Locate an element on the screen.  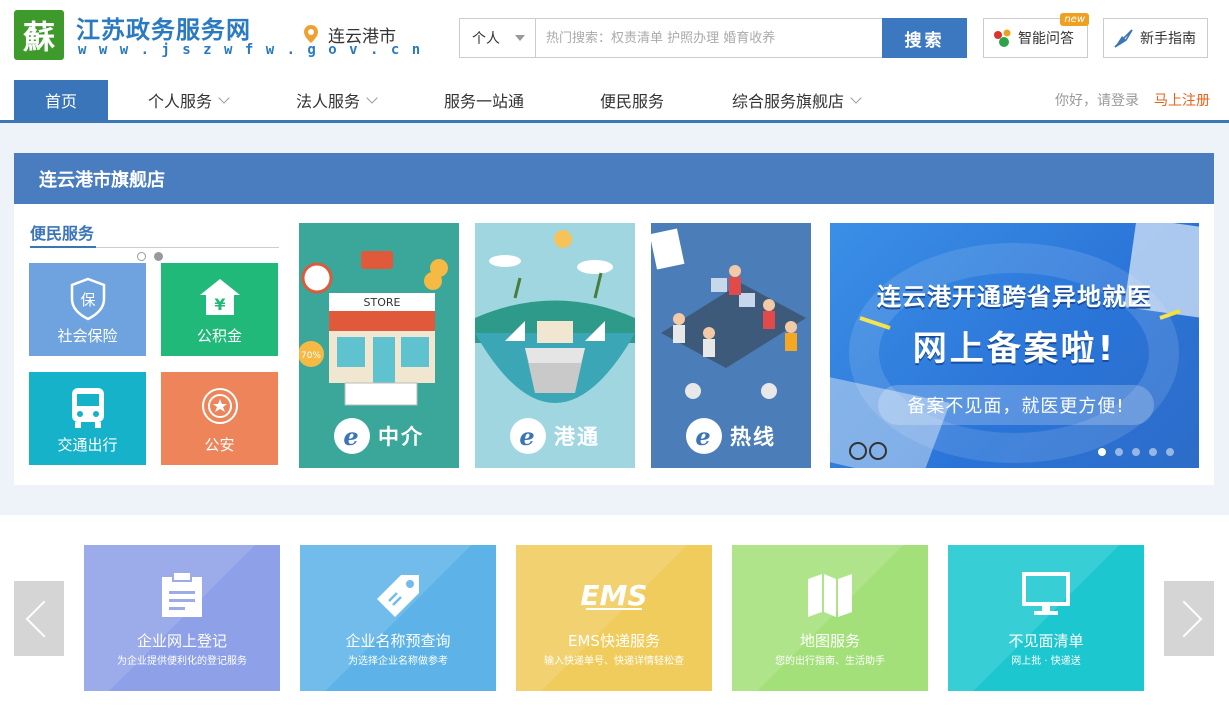
feature-enterprise-registration: 企业网上登记 为企业提供便利化的登记服务 is located at coordinates (182, 618).